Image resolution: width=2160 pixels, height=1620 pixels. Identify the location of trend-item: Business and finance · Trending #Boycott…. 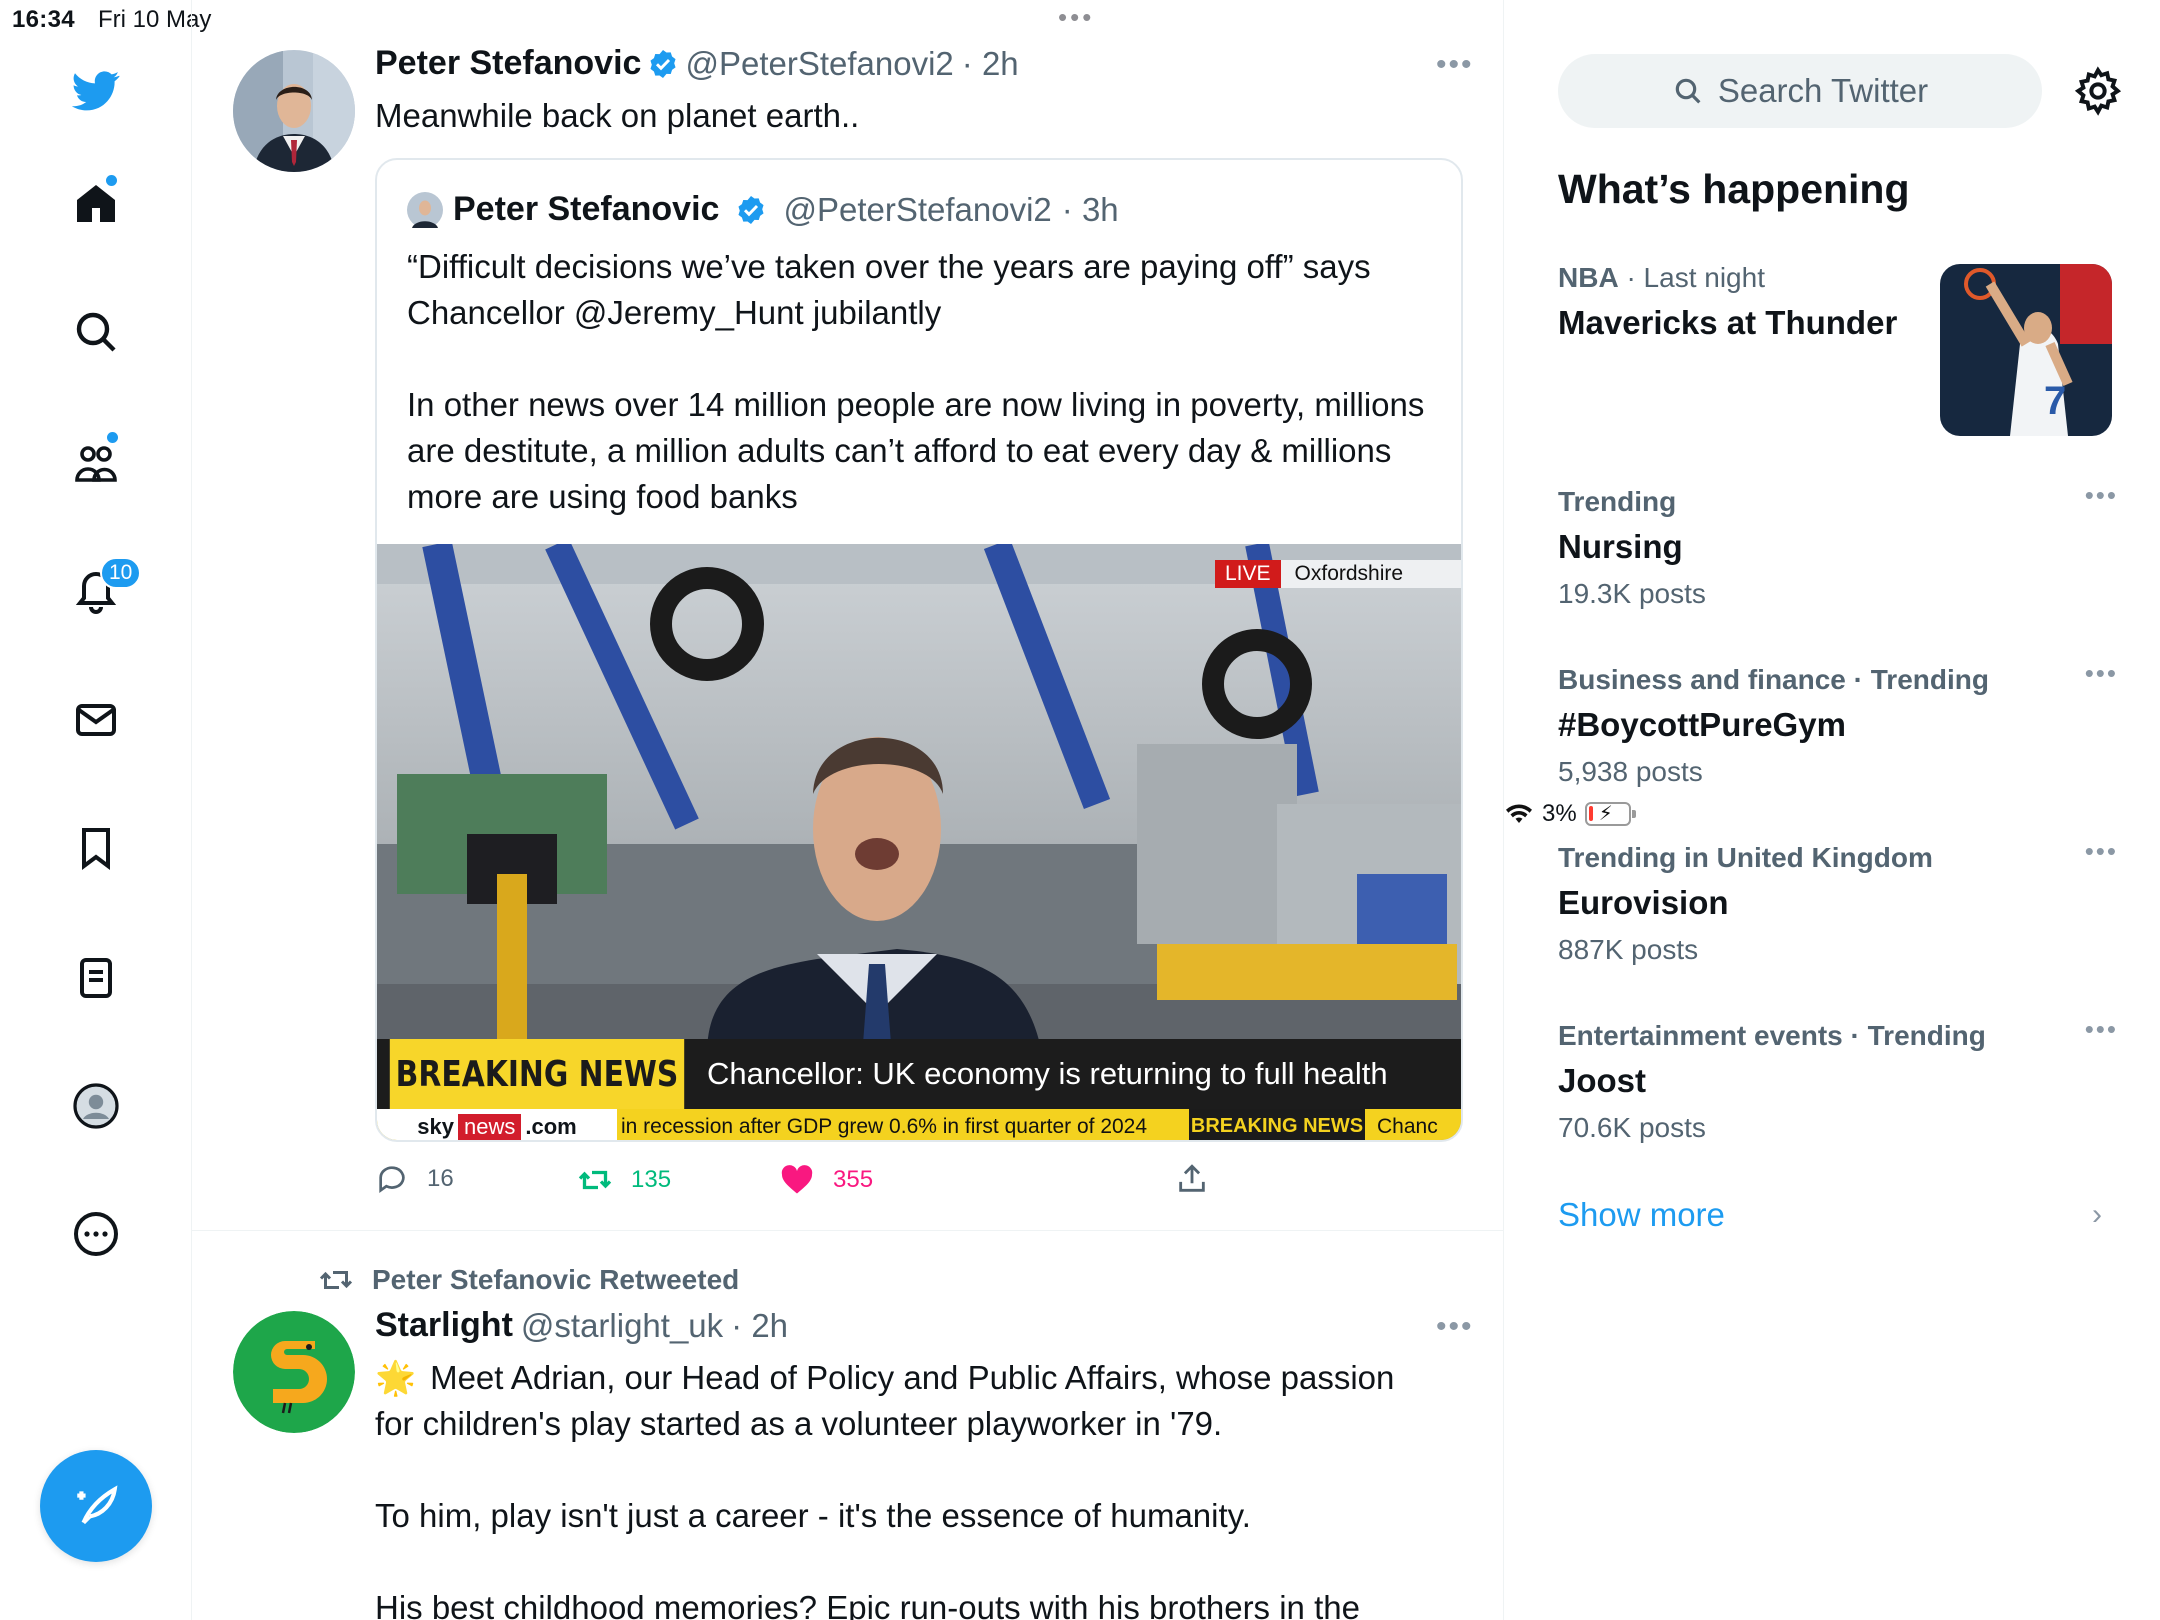
(1838, 723).